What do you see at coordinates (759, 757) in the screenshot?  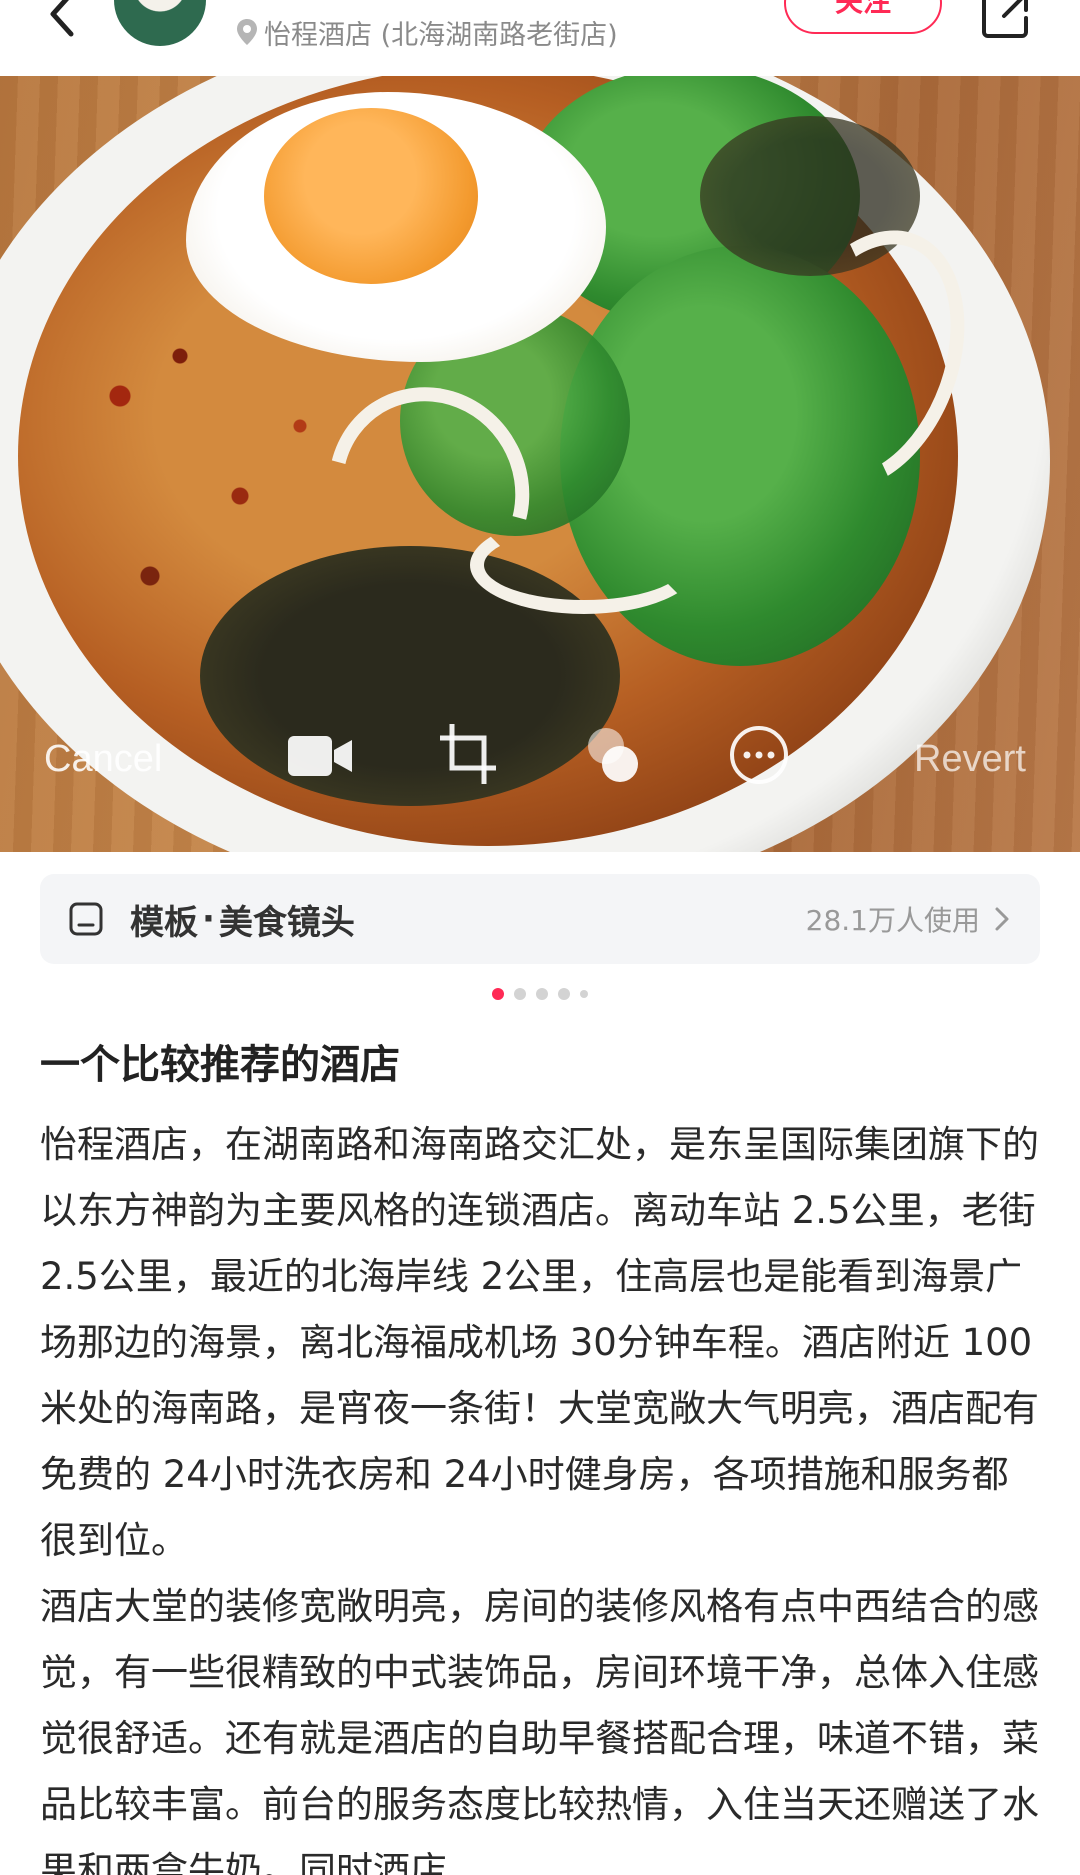 I see `more-icon` at bounding box center [759, 757].